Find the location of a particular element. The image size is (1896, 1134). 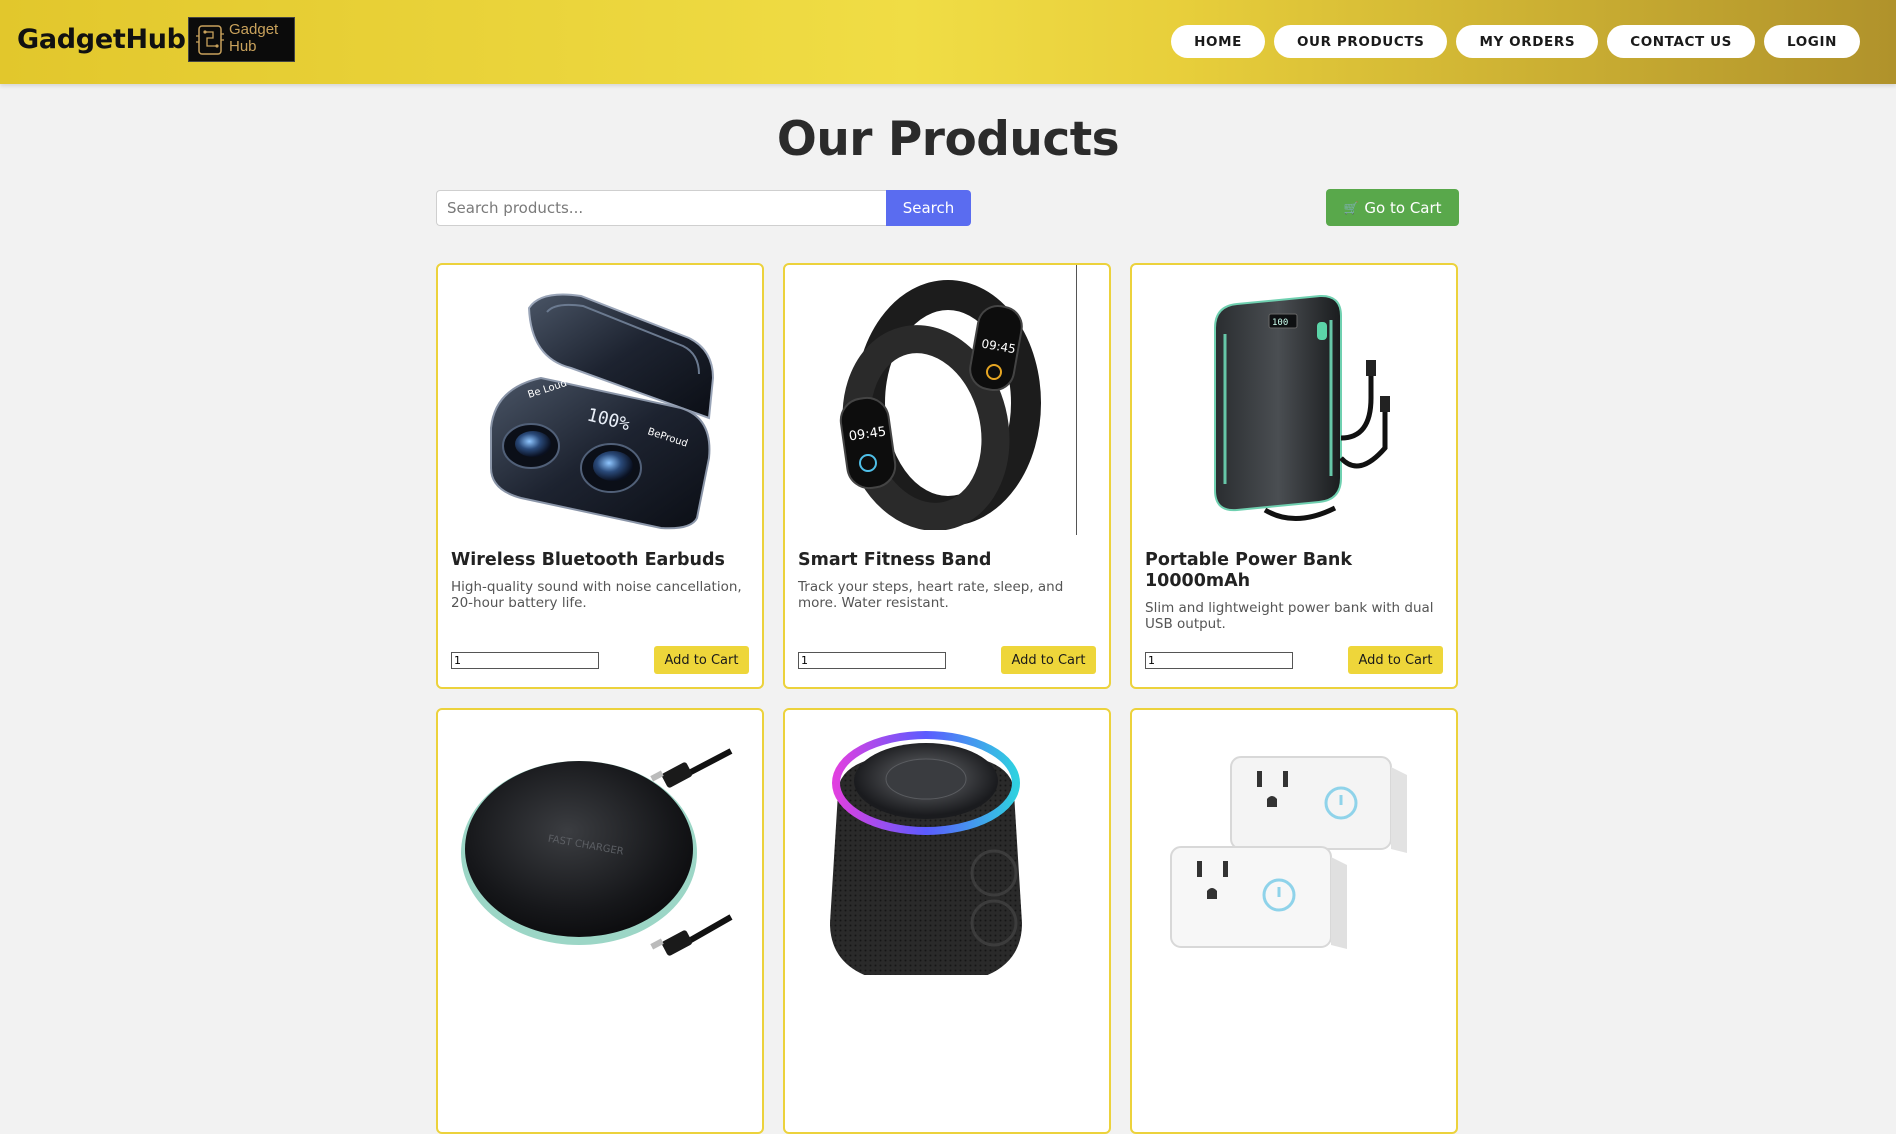

product-name: Wireless Bluetooth Earbuds is located at coordinates (588, 560).